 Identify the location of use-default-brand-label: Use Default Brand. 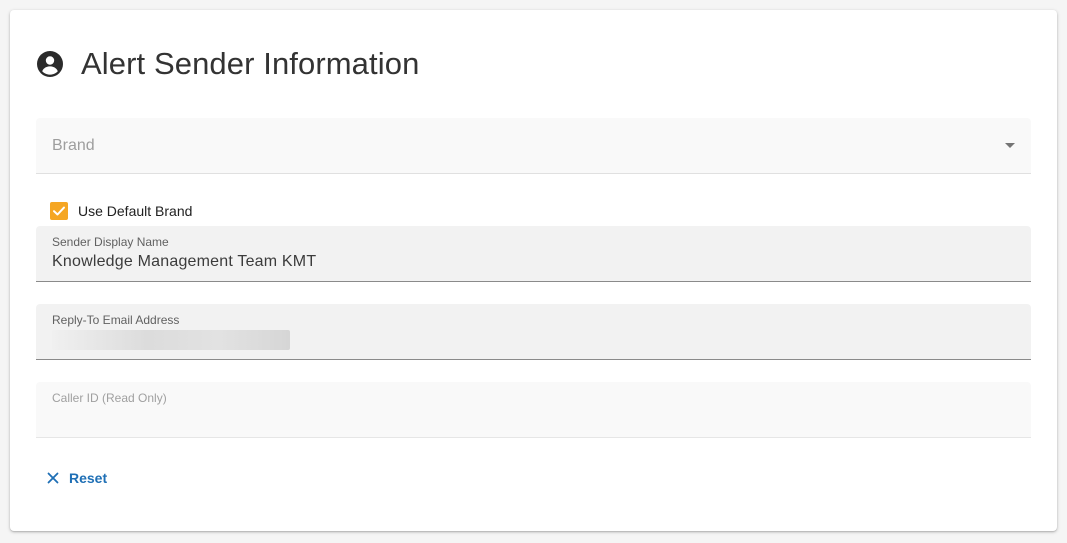
(135, 211).